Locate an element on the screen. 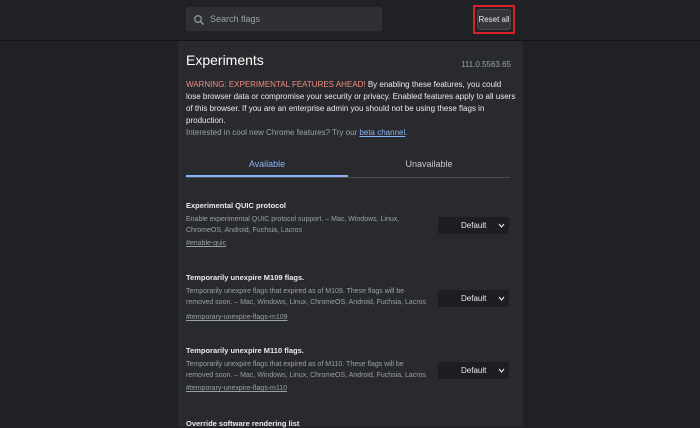 This screenshot has width=700, height=428. tab-unavailable: Unavailable is located at coordinates (429, 164).